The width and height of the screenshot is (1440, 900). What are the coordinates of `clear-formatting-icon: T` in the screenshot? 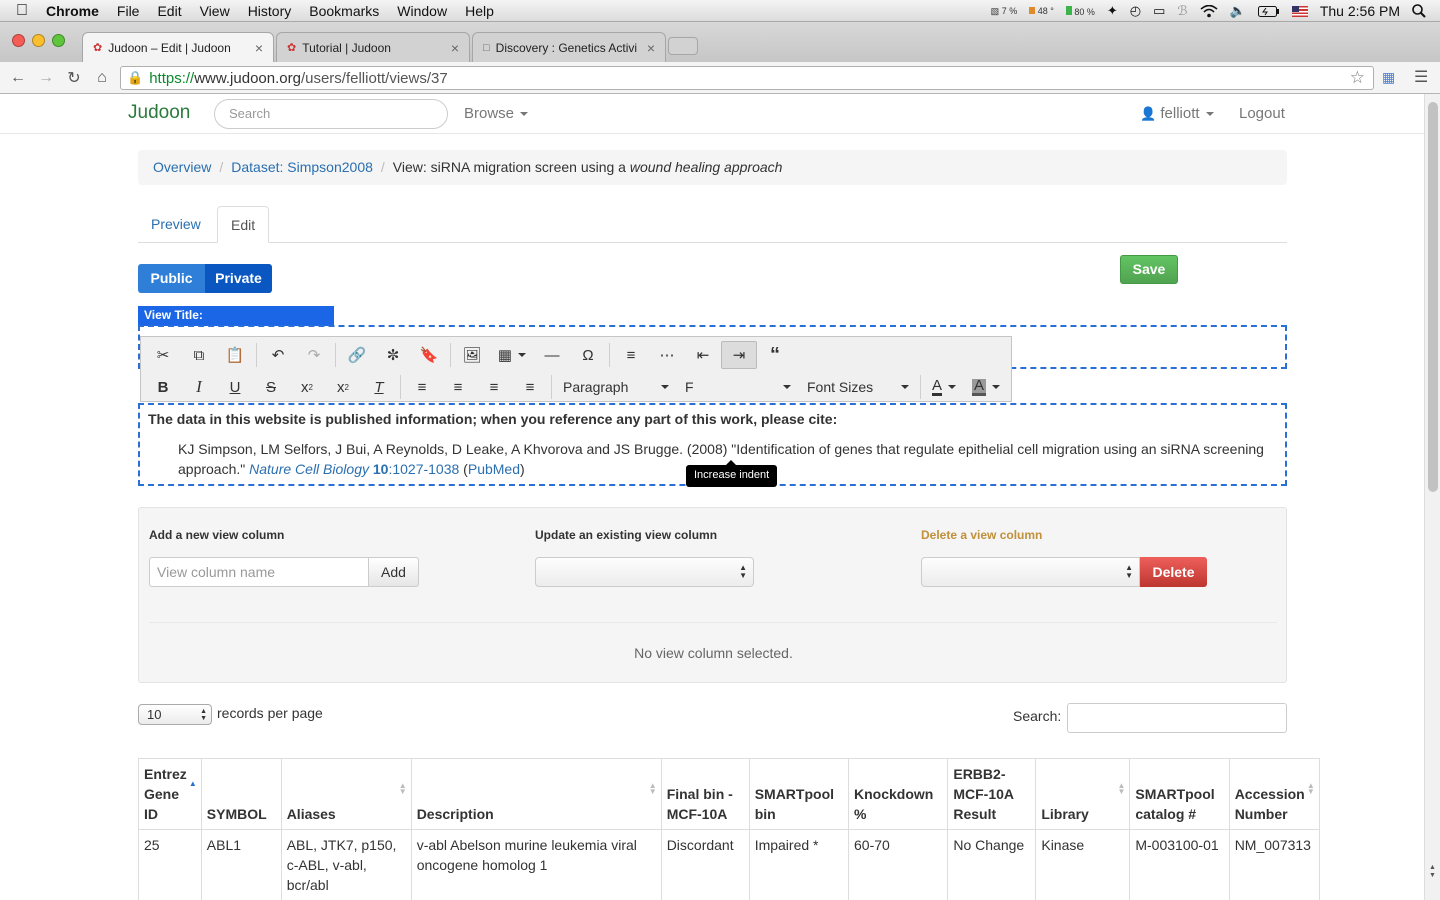 It's located at (379, 387).